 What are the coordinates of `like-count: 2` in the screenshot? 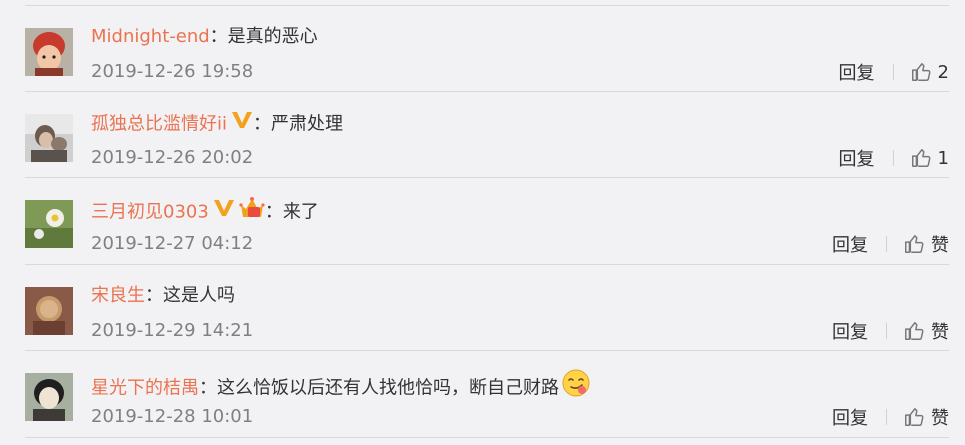 It's located at (943, 72).